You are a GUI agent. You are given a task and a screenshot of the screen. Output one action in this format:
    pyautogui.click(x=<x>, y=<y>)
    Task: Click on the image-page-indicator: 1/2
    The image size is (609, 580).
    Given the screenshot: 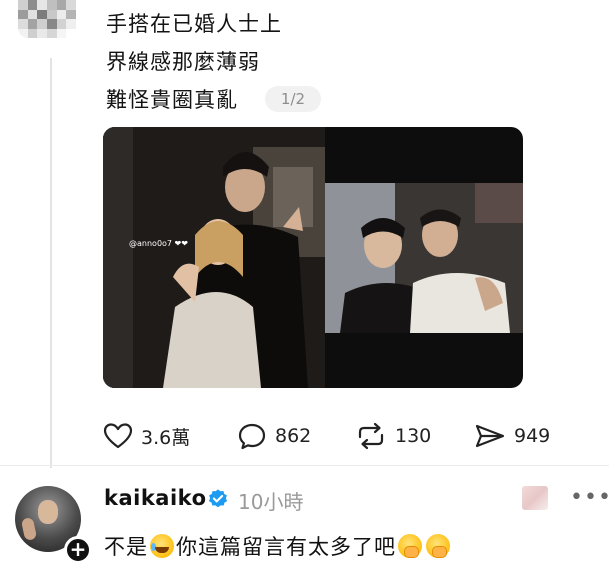 What is the action you would take?
    pyautogui.click(x=293, y=99)
    